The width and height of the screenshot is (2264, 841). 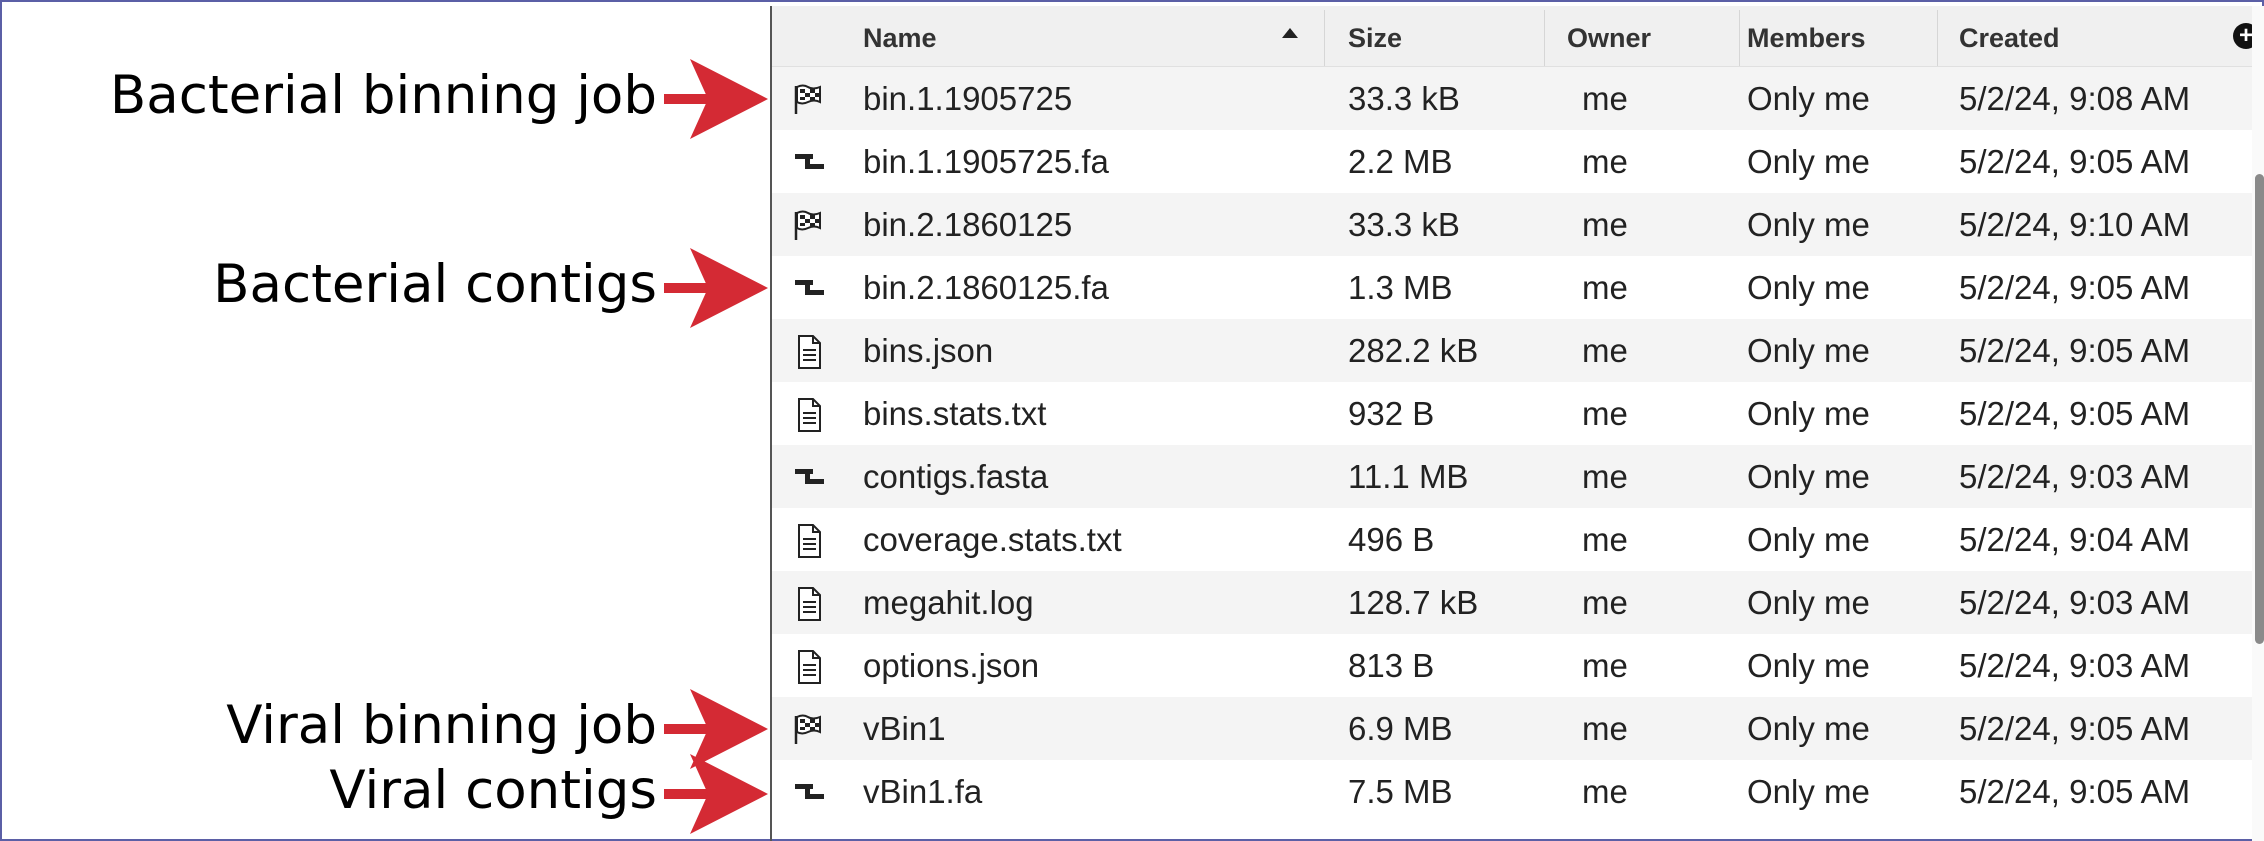 I want to click on file-name: bins.json, so click(x=928, y=350).